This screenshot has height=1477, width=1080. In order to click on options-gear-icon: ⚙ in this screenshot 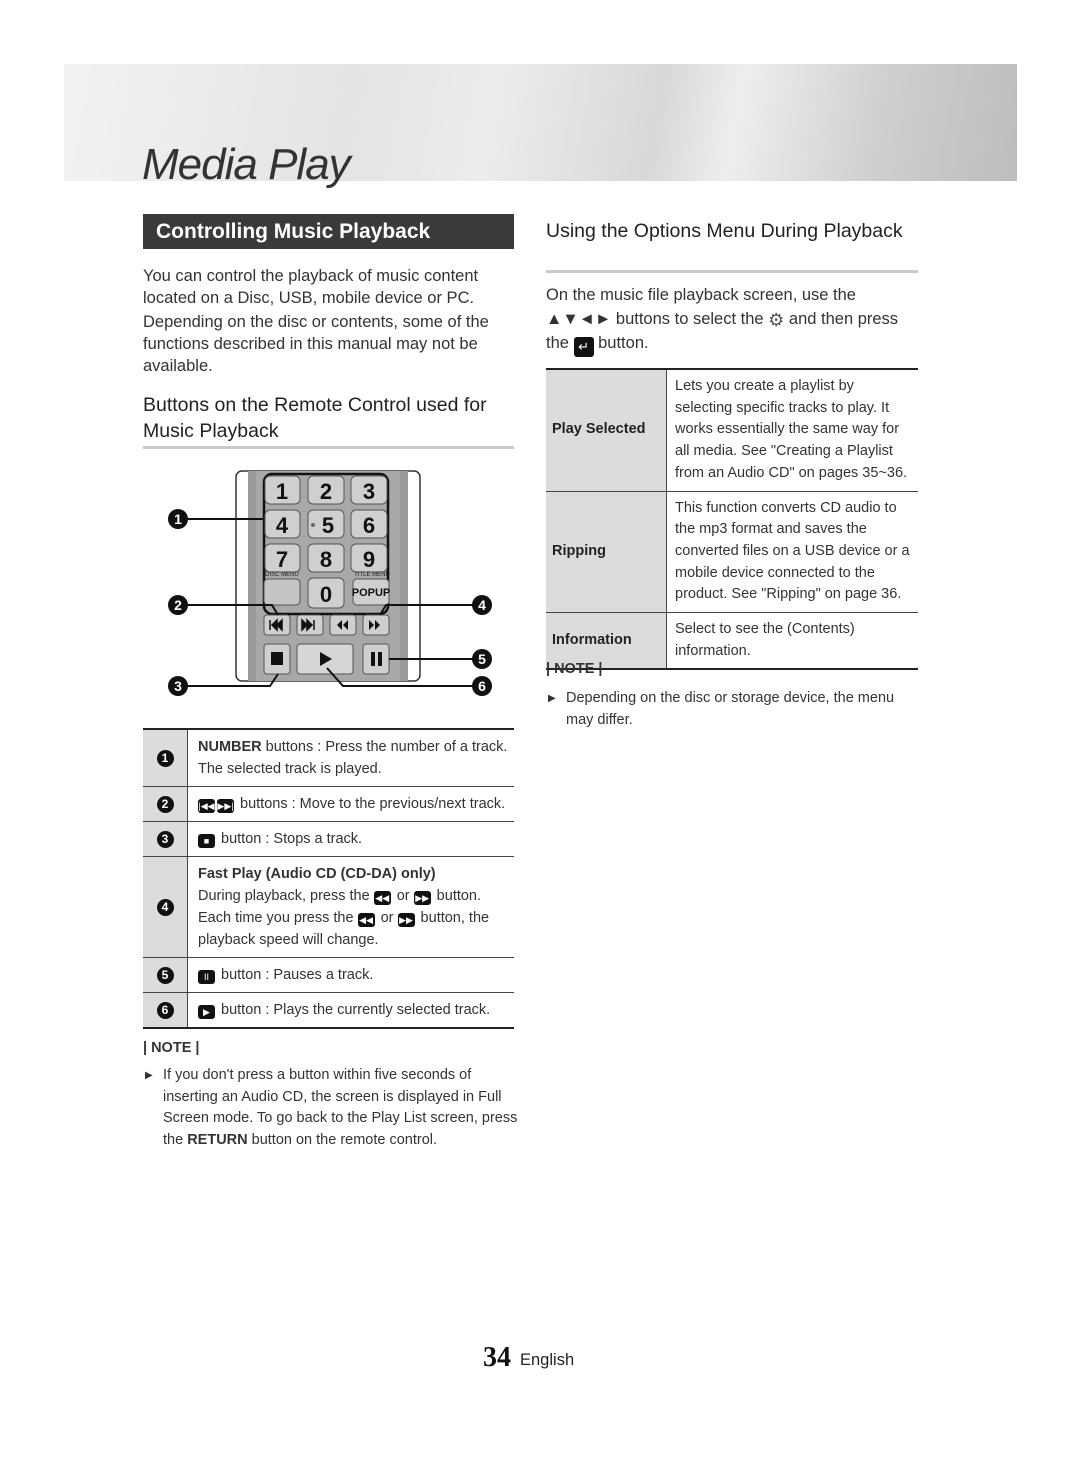, I will do `click(776, 320)`.